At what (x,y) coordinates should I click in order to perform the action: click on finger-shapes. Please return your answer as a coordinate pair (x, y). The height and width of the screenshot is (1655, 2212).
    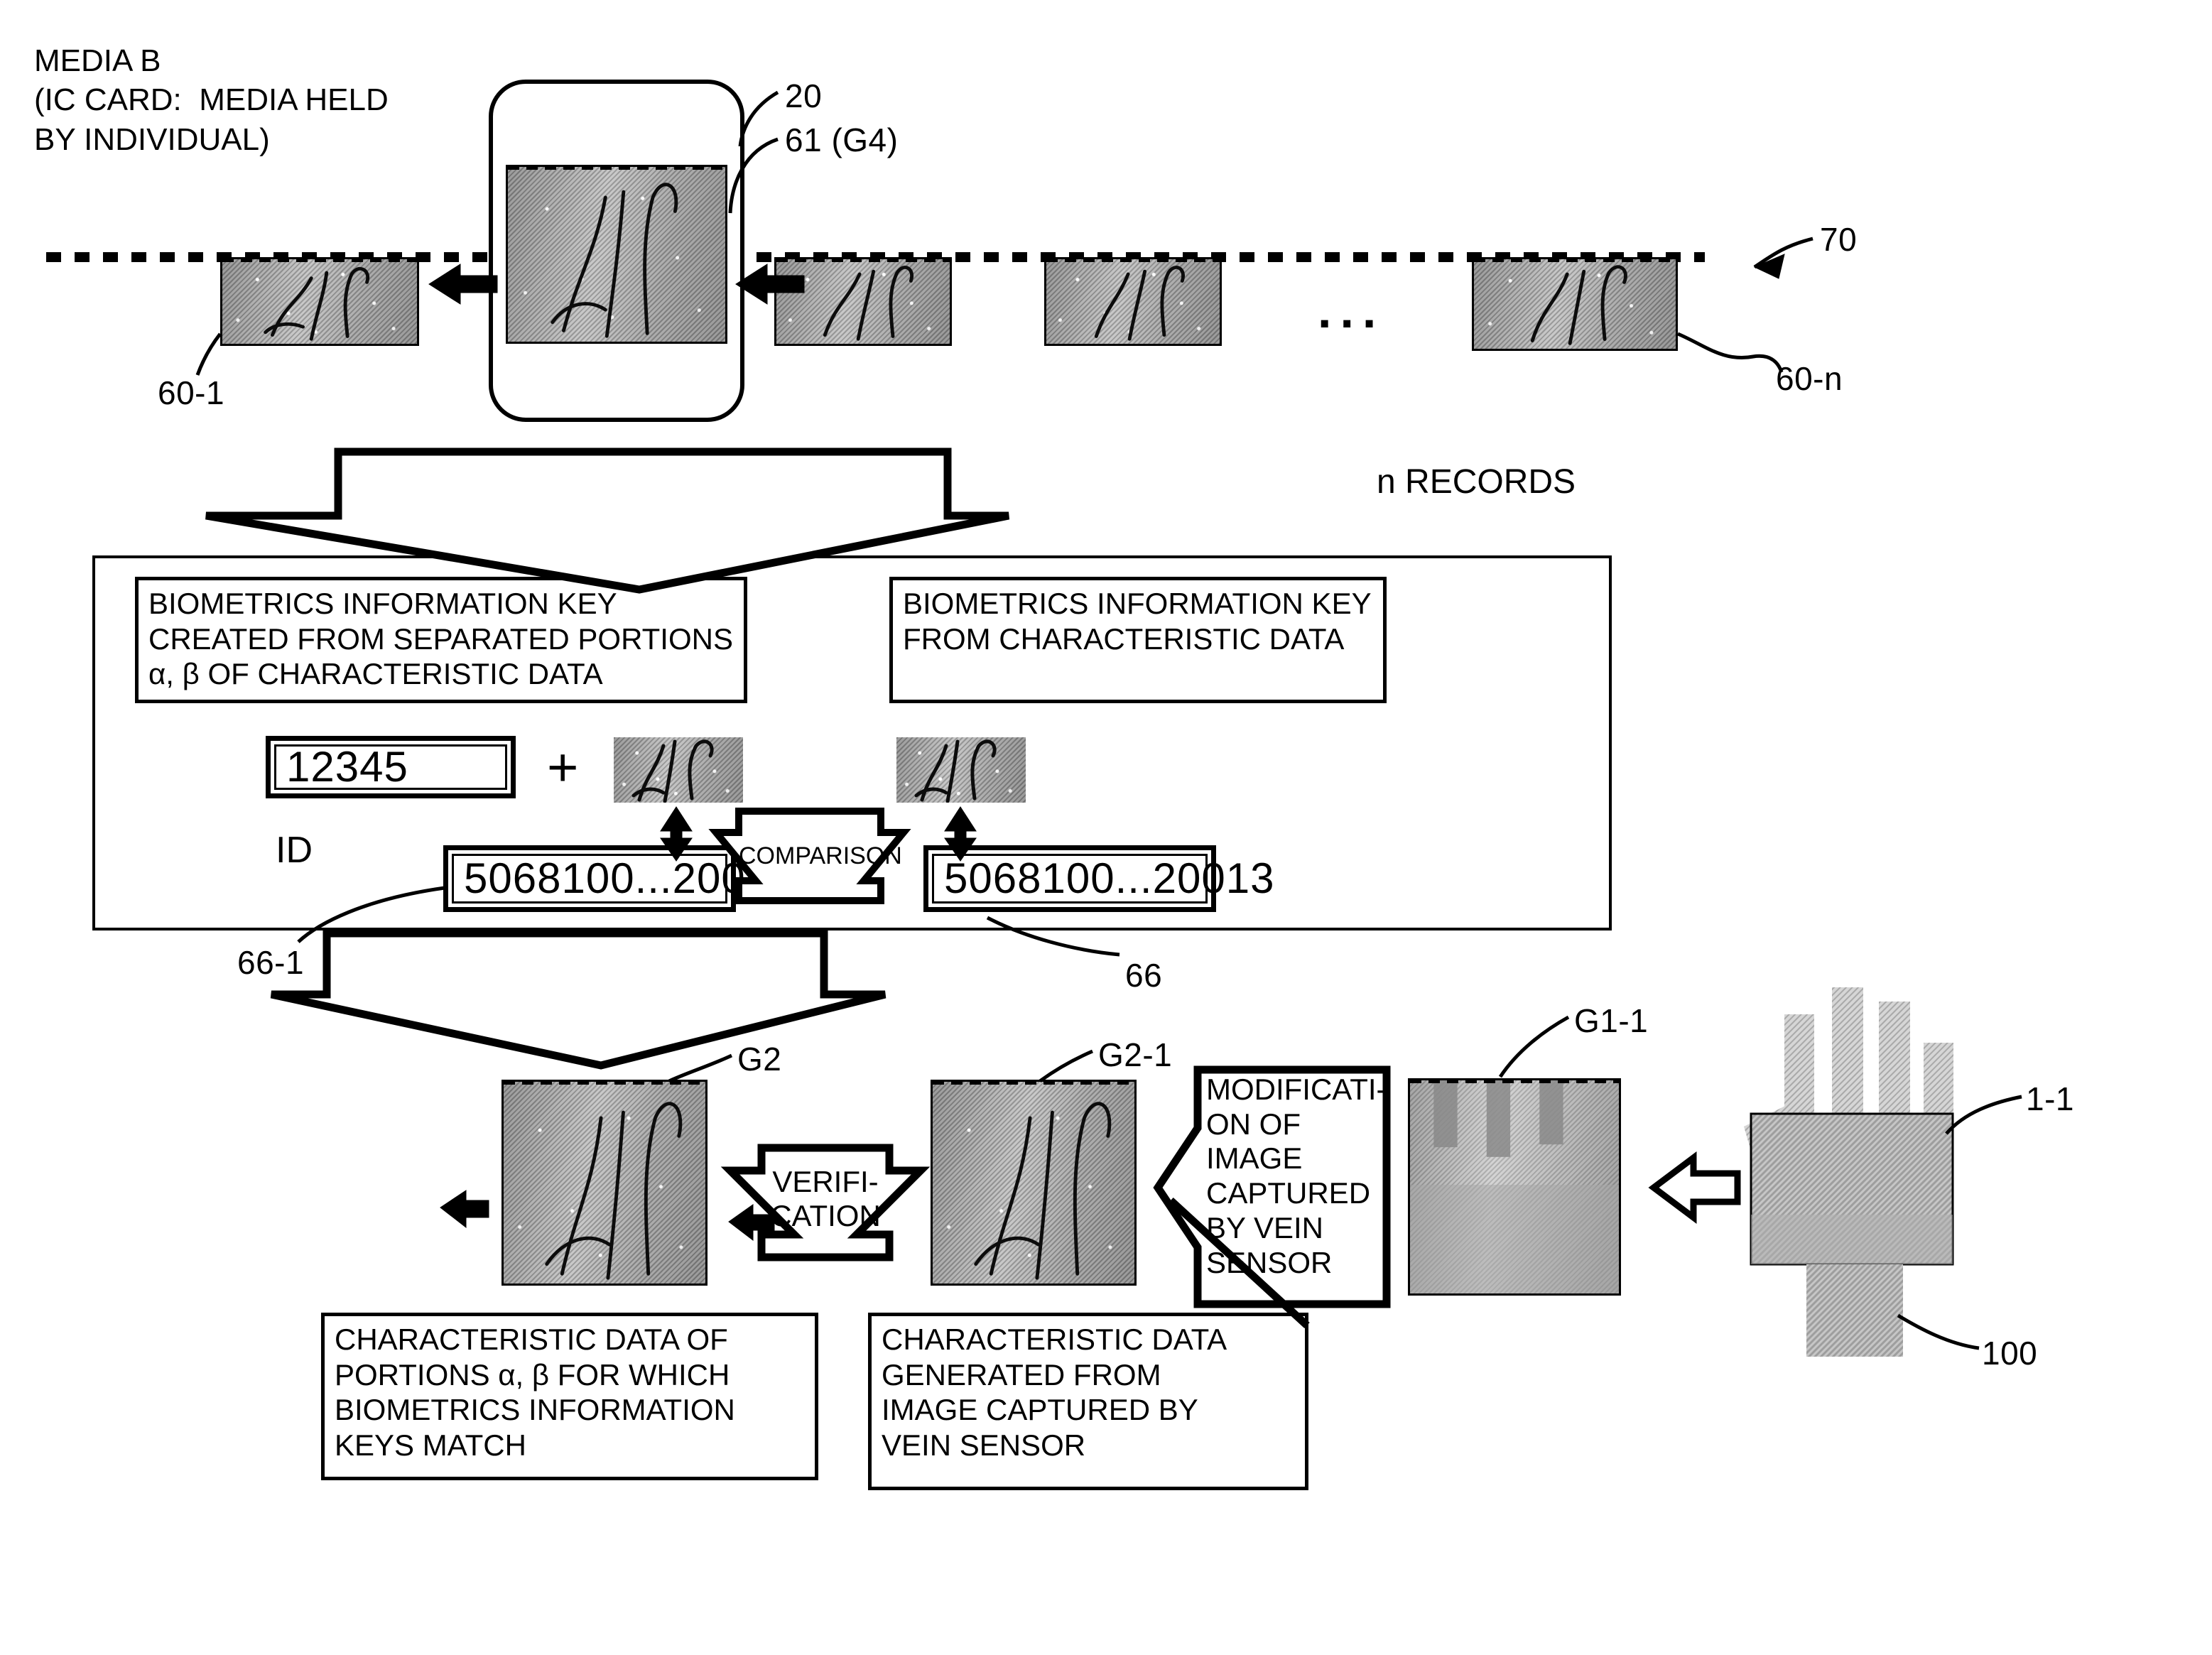
    Looking at the image, I should click on (1514, 1186).